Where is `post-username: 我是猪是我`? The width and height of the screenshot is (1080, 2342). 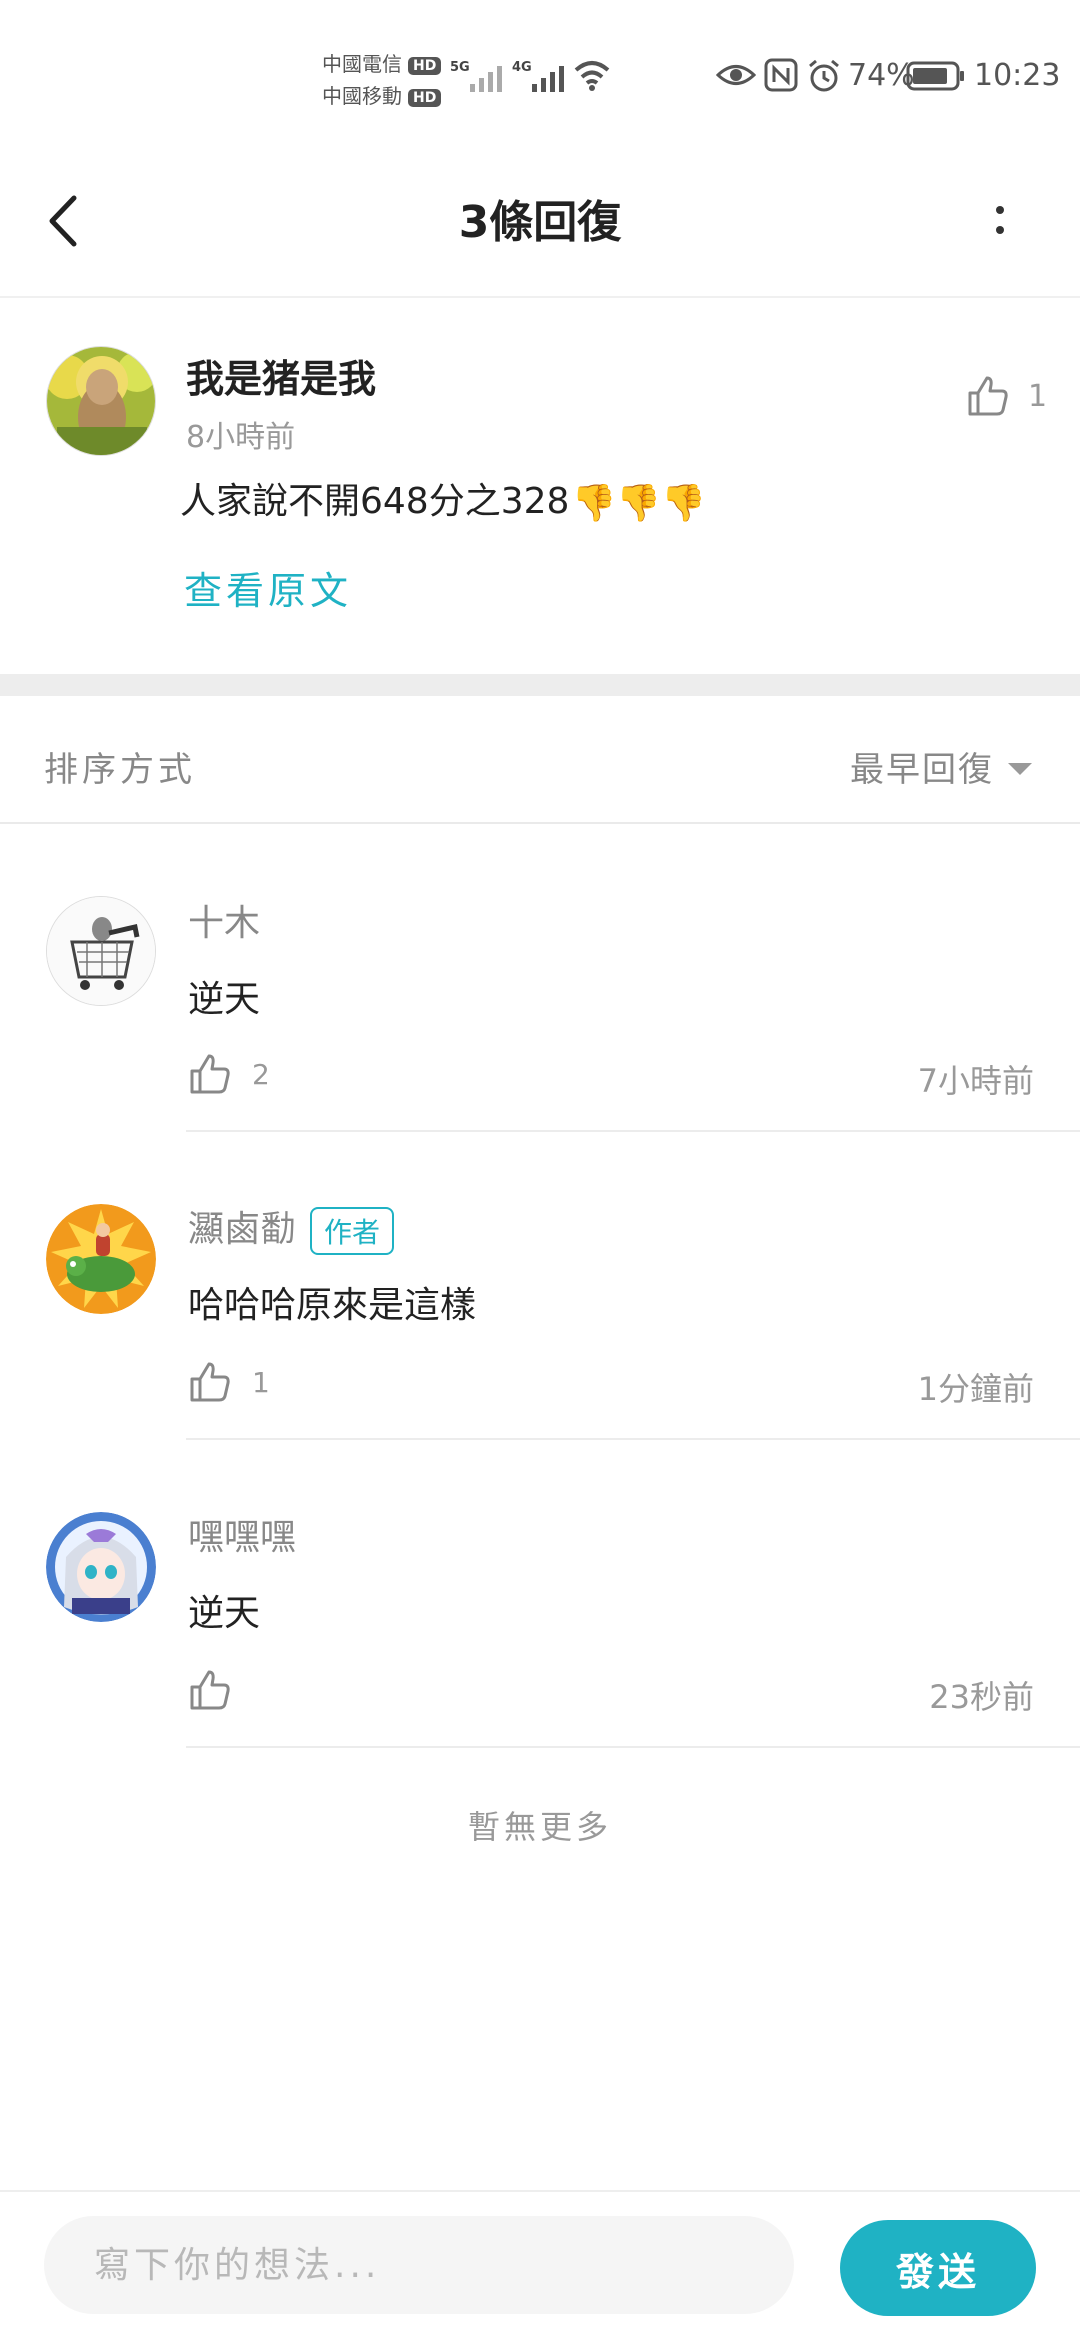
post-username: 我是猪是我 is located at coordinates (281, 375).